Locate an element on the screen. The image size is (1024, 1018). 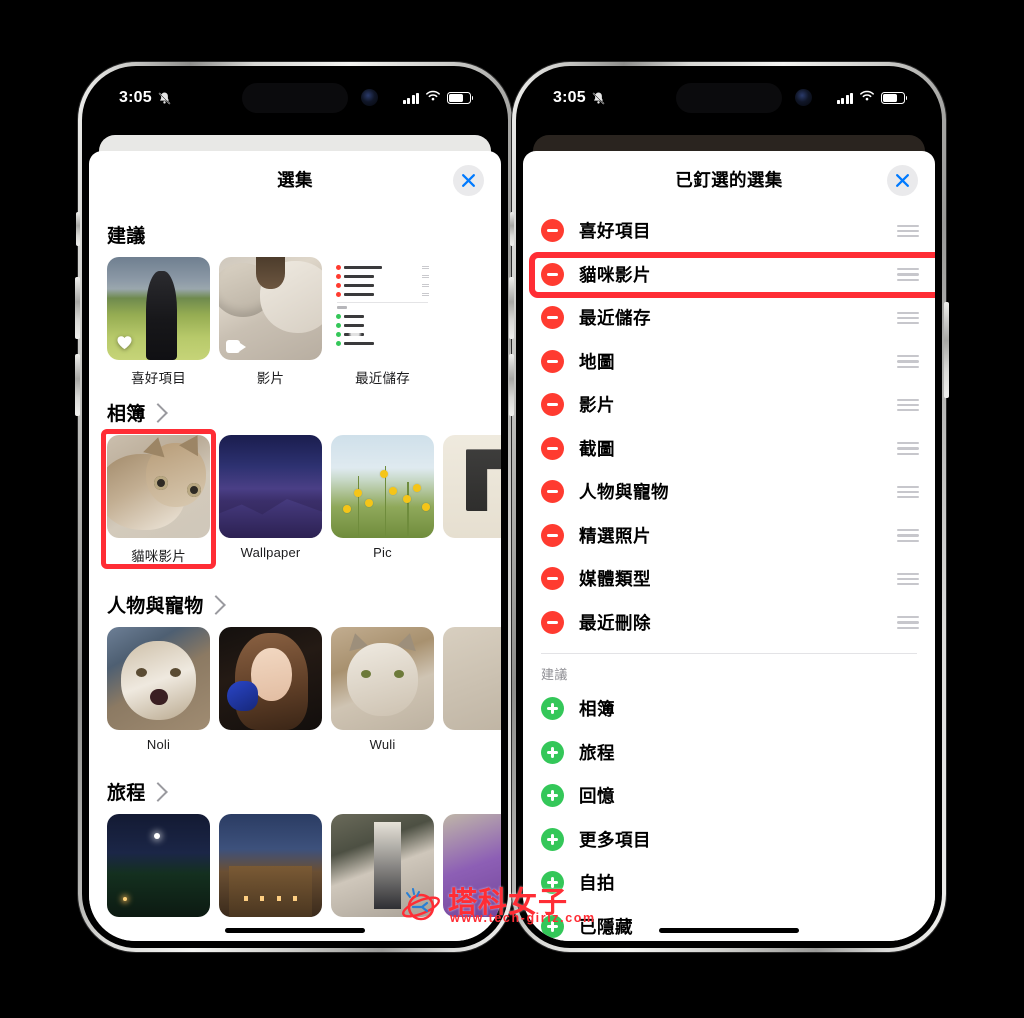
collection-card-wuli: Wuli is located at coordinates (382, 689).